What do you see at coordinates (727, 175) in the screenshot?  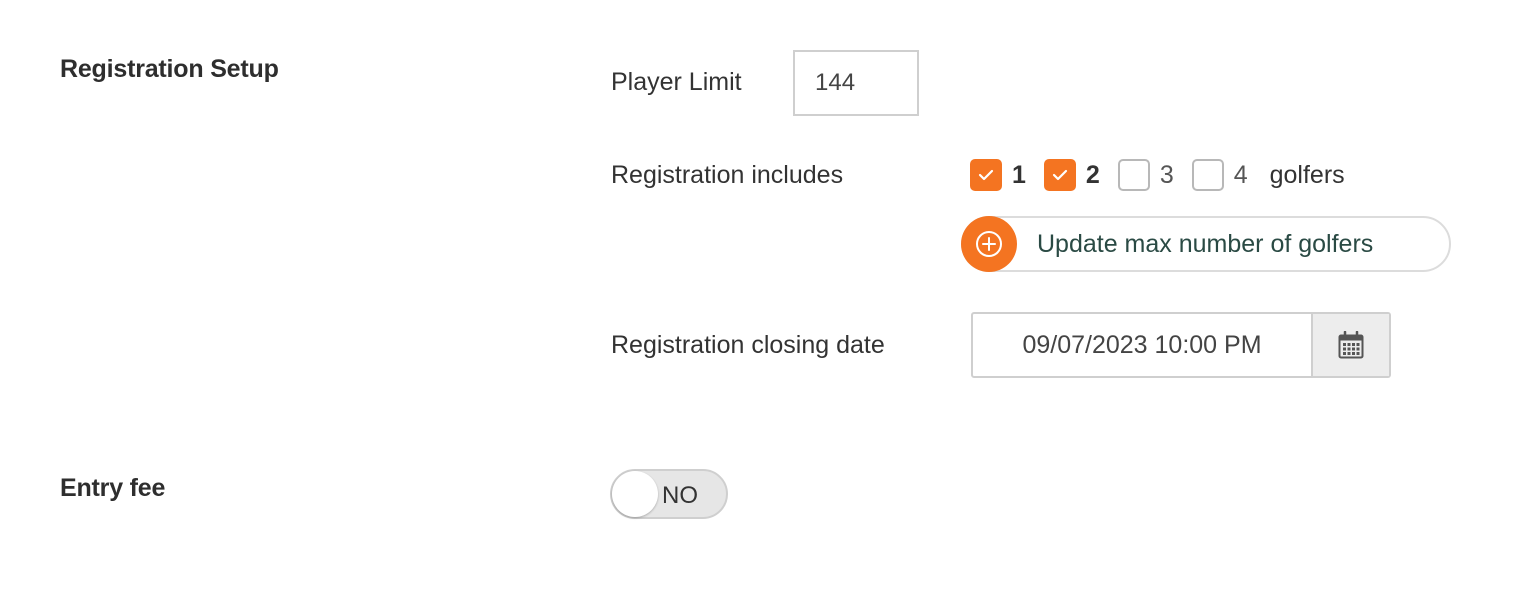 I see `registration-includes-label: Registration includes` at bounding box center [727, 175].